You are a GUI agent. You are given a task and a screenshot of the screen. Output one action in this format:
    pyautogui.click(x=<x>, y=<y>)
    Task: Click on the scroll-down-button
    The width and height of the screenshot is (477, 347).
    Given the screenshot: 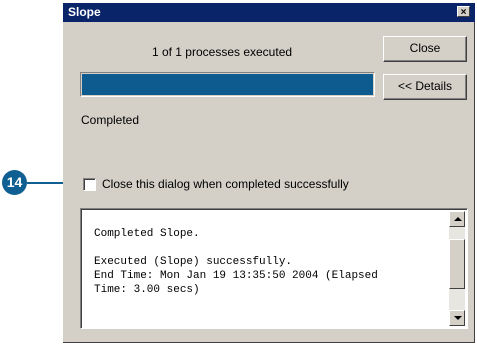 What is the action you would take?
    pyautogui.click(x=457, y=318)
    